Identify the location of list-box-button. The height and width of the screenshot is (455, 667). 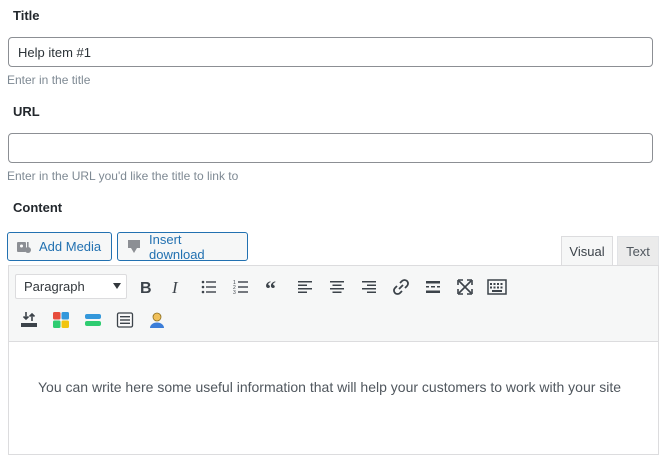
(125, 320).